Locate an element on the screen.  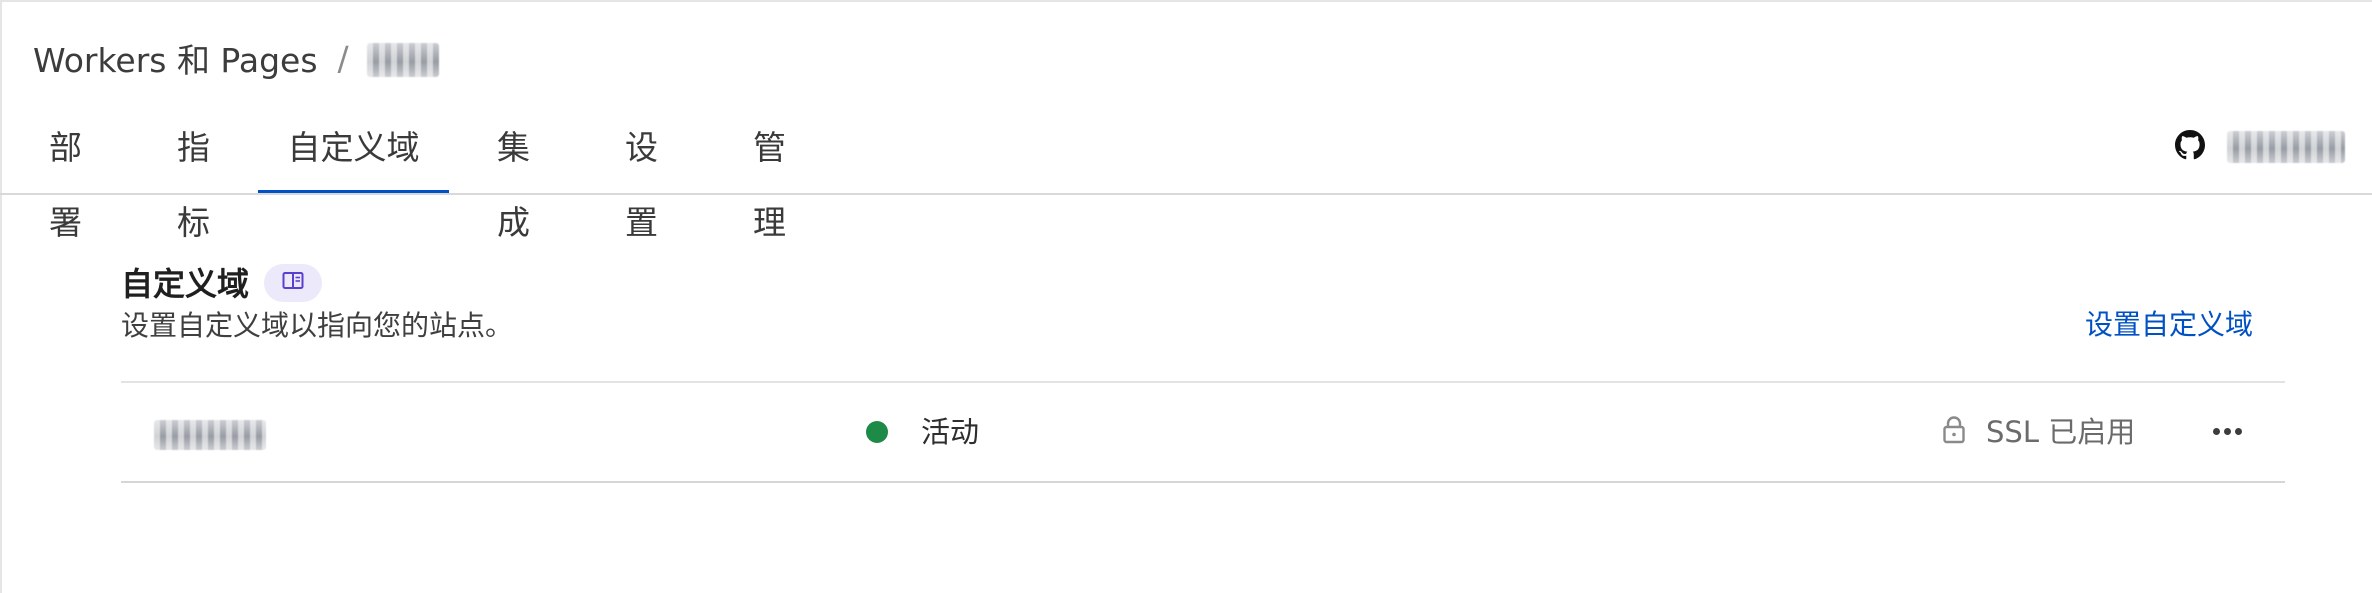
tabs-divider is located at coordinates (1186, 194).